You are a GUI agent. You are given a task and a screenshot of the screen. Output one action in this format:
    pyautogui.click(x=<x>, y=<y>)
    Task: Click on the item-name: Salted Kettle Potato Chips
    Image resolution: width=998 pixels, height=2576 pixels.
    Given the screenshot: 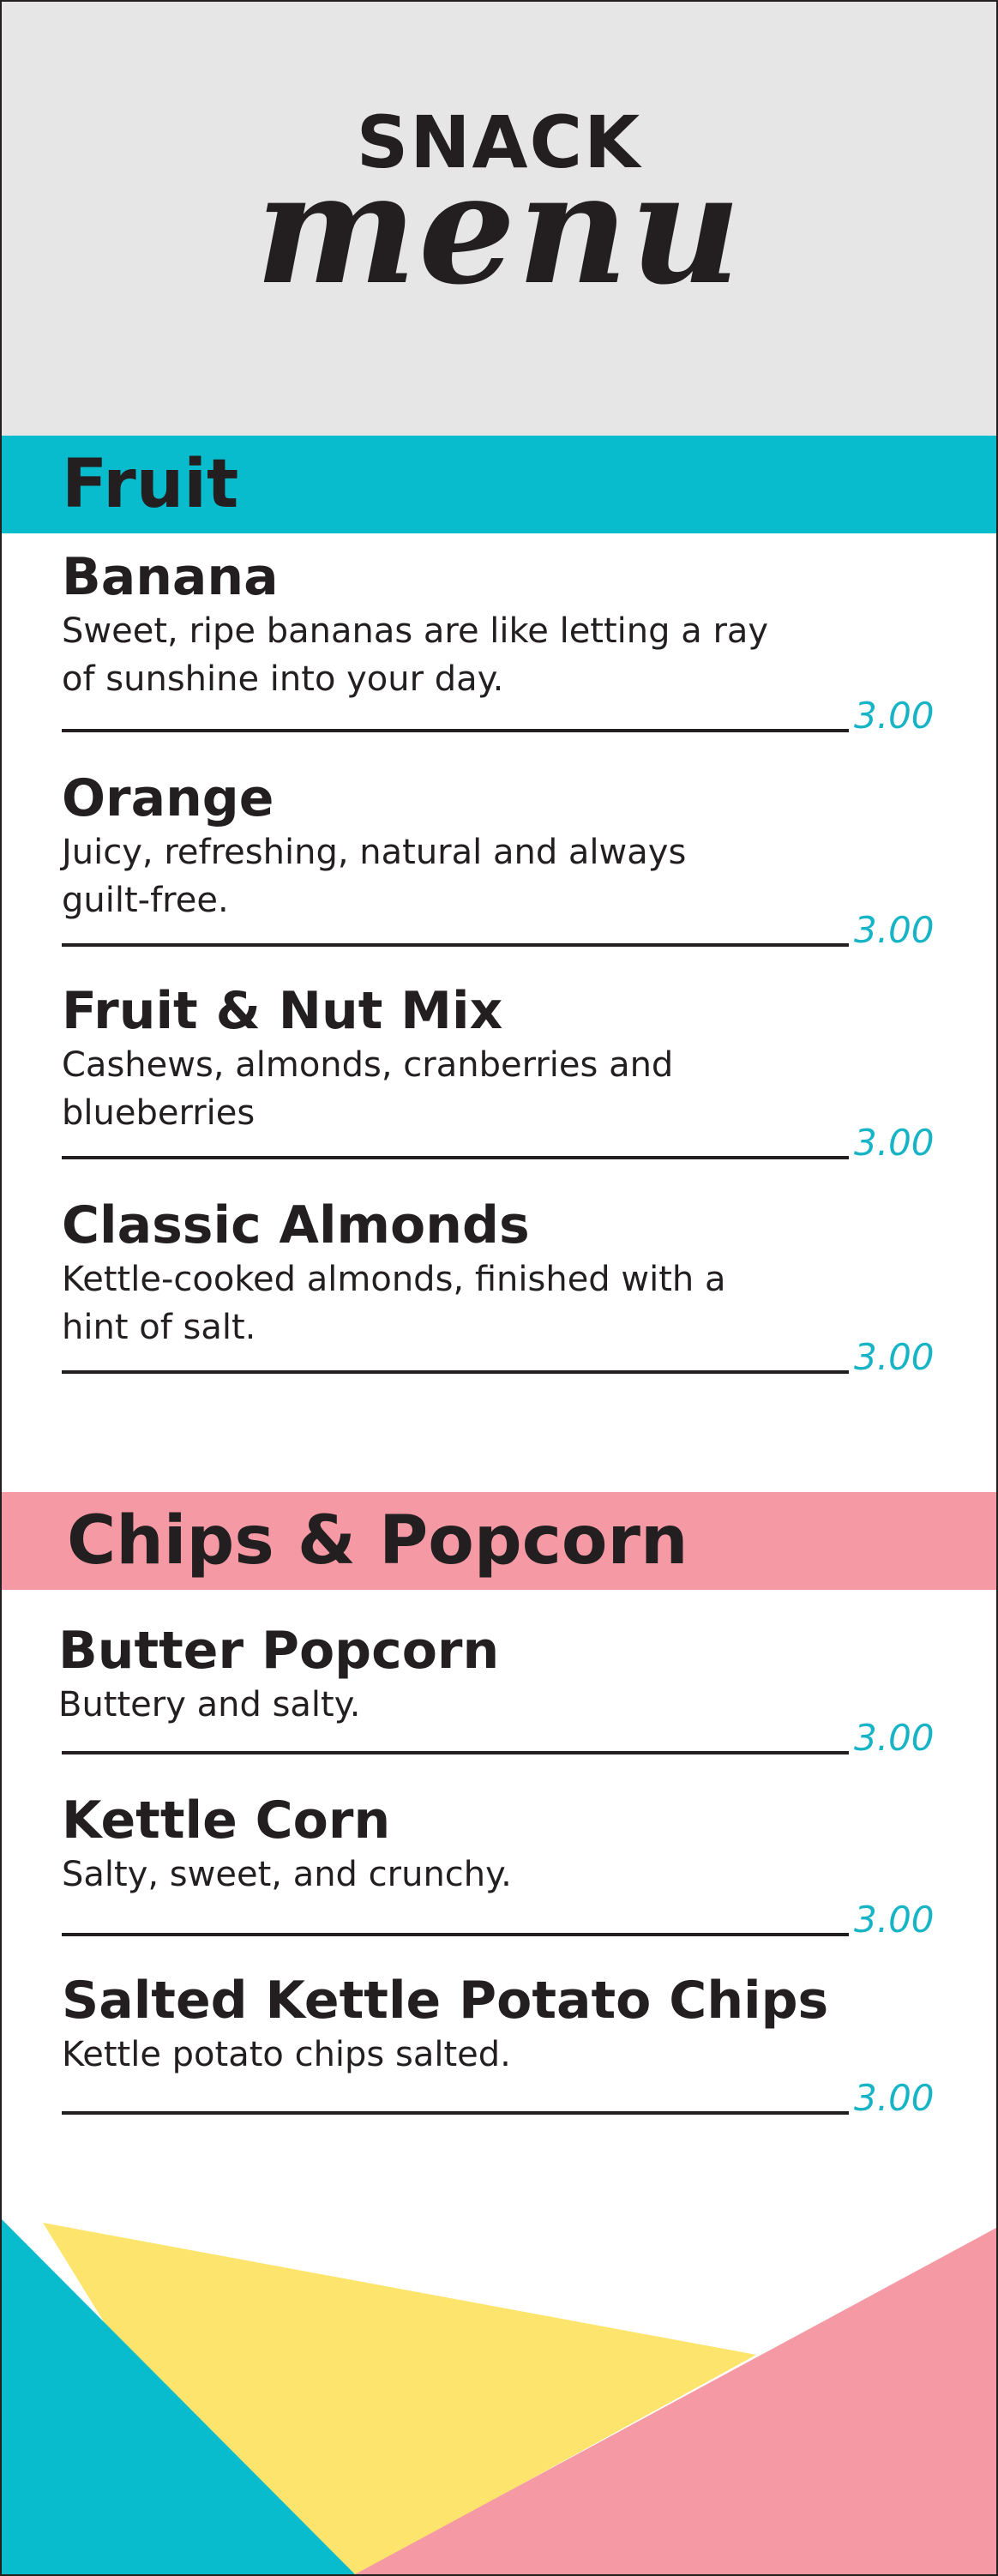 What is the action you would take?
    pyautogui.click(x=445, y=2001)
    